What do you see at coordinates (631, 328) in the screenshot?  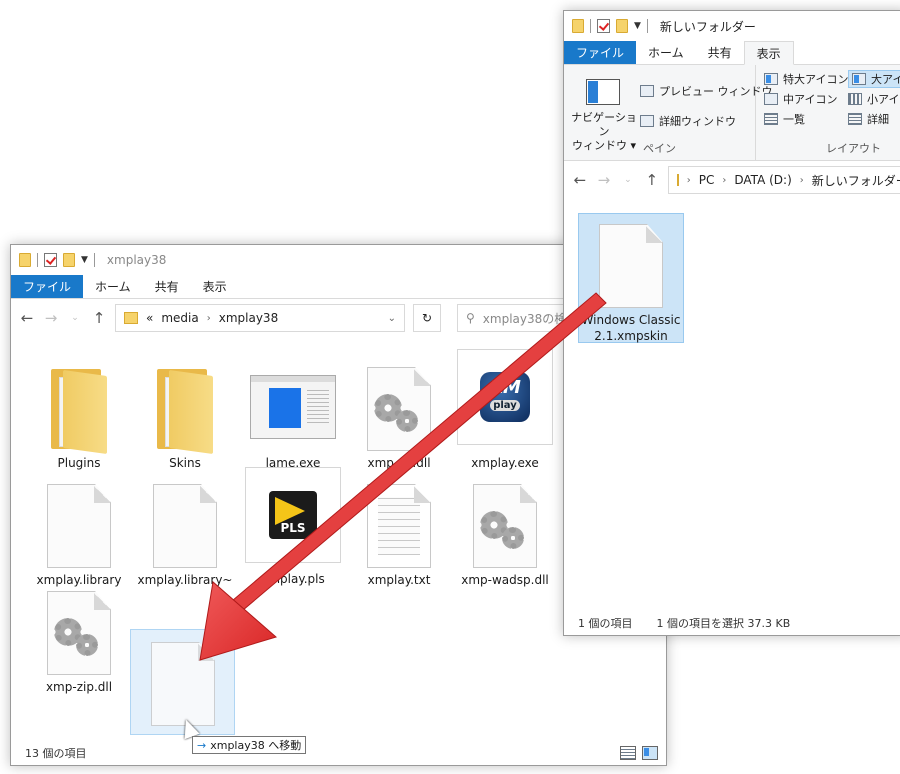 I see `file-label: Windows Classic 2.1.xmpskin` at bounding box center [631, 328].